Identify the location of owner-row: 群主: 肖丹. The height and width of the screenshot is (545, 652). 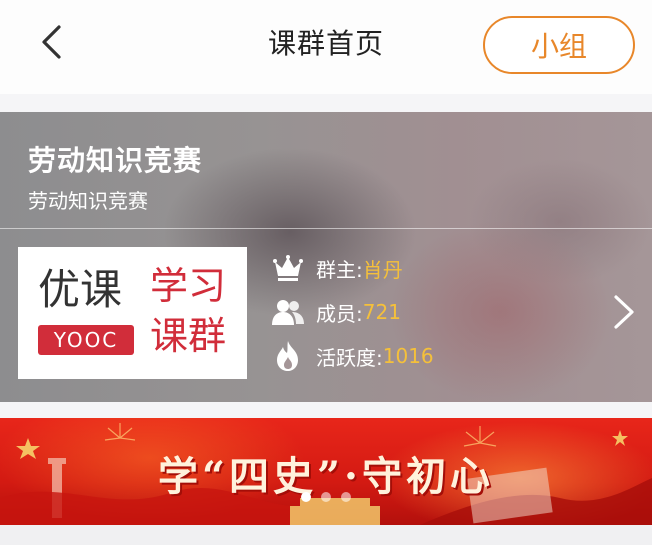
(337, 268).